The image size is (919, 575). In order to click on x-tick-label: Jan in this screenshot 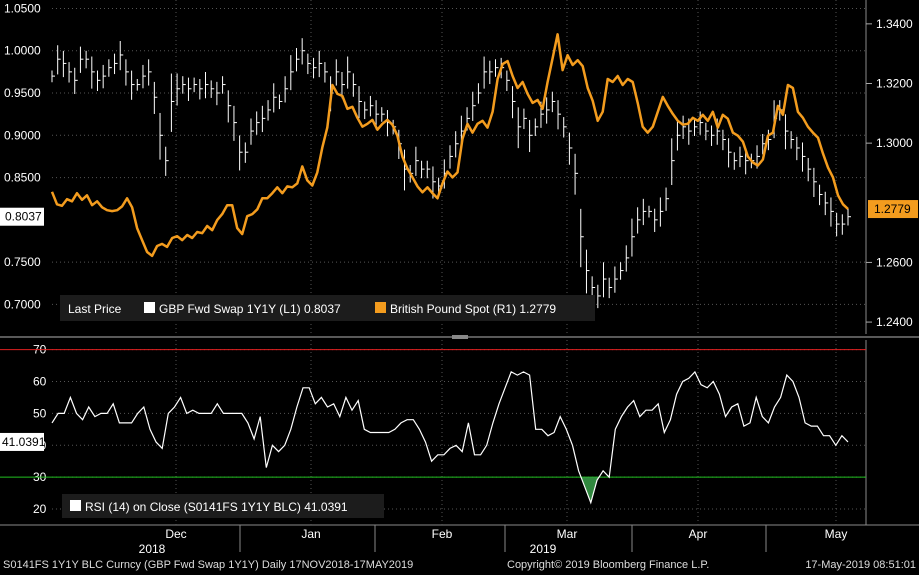, I will do `click(310, 534)`.